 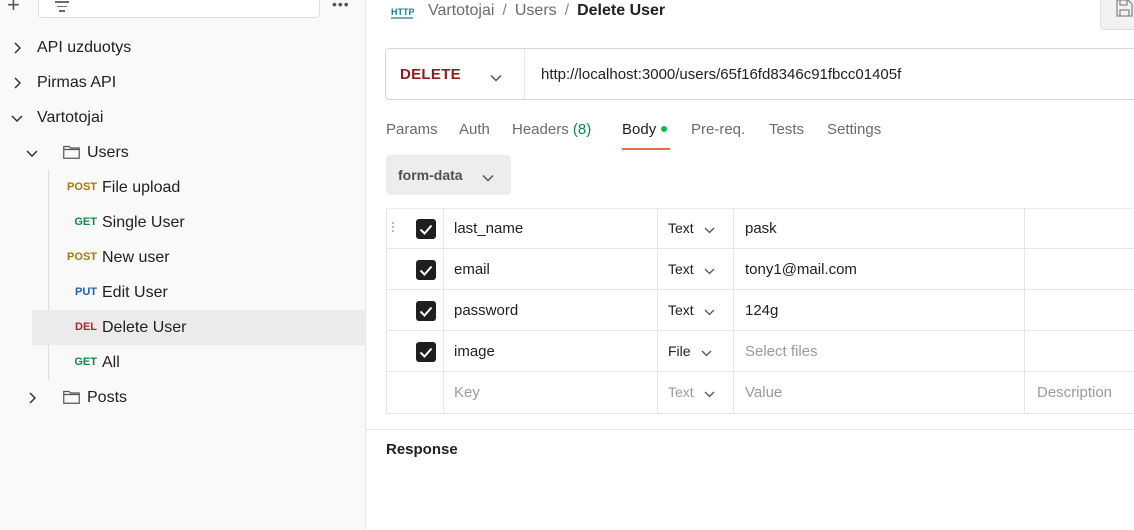 I want to click on http-icon: HTTP, so click(x=402, y=13).